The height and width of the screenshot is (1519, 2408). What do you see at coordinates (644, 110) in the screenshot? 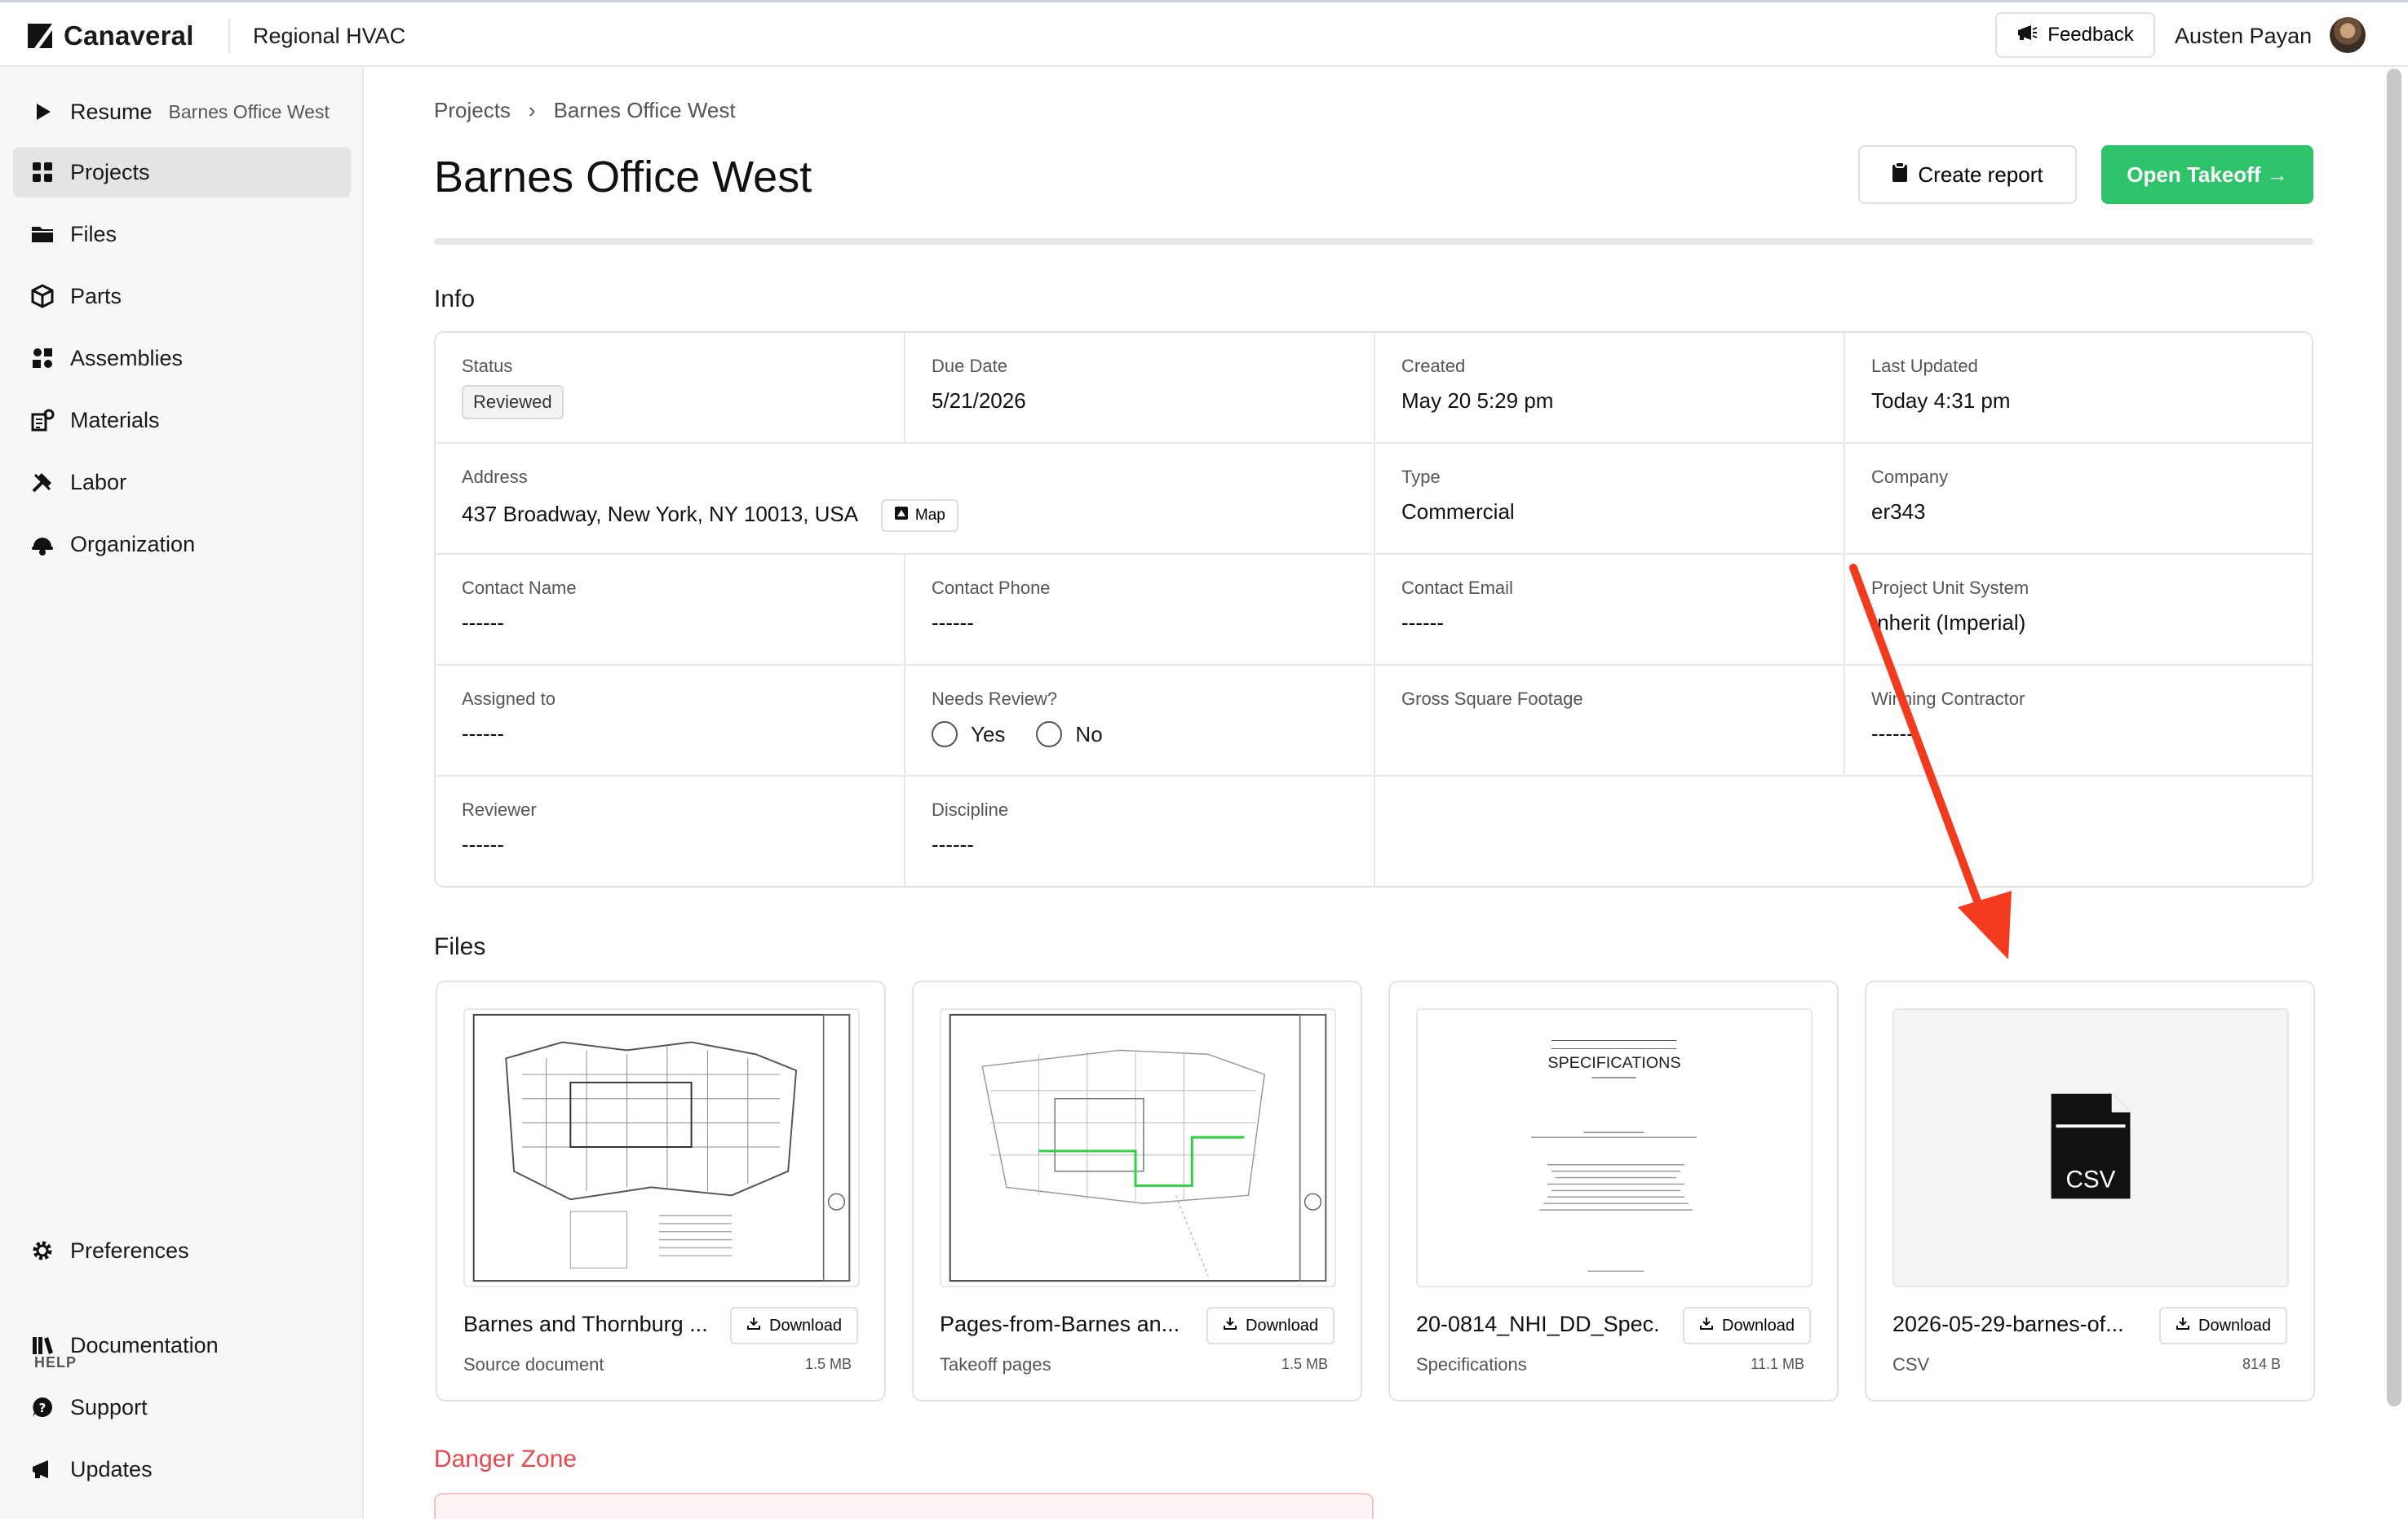
I see `breadcrumb-current: Barnes Office West` at bounding box center [644, 110].